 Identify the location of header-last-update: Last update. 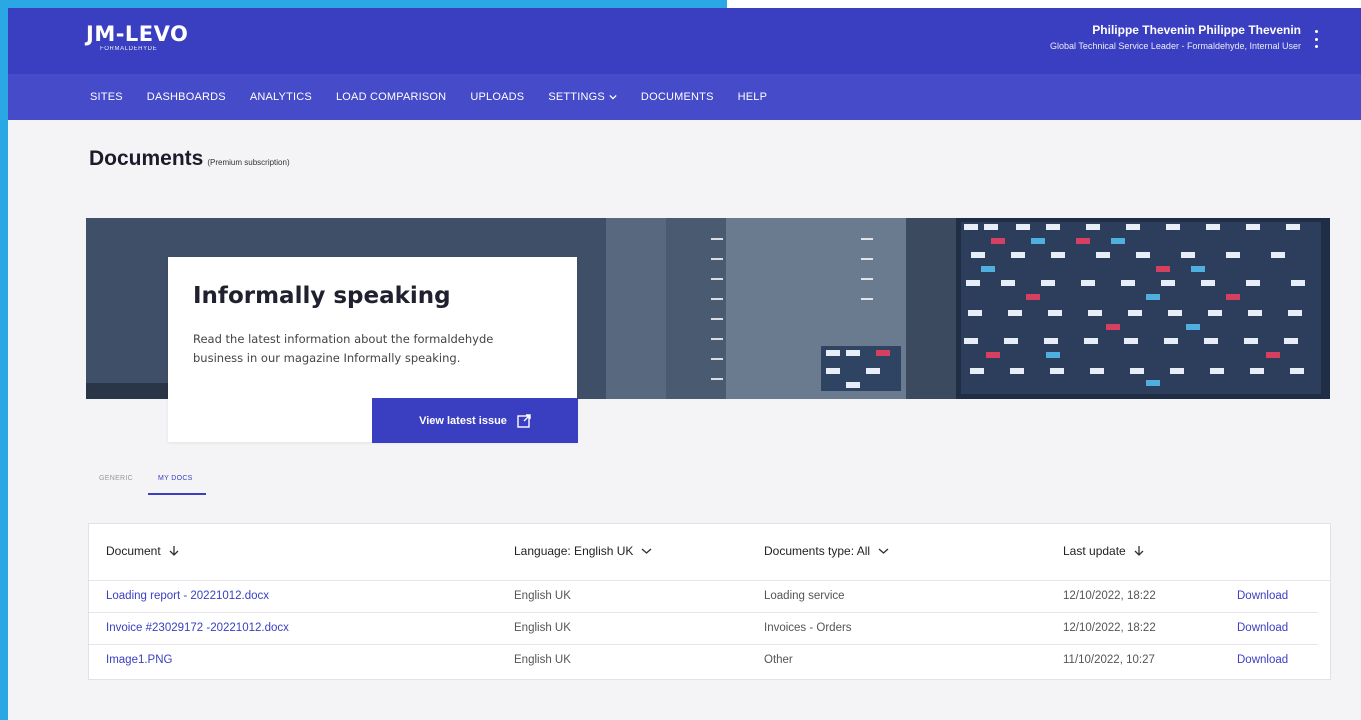
(1103, 551).